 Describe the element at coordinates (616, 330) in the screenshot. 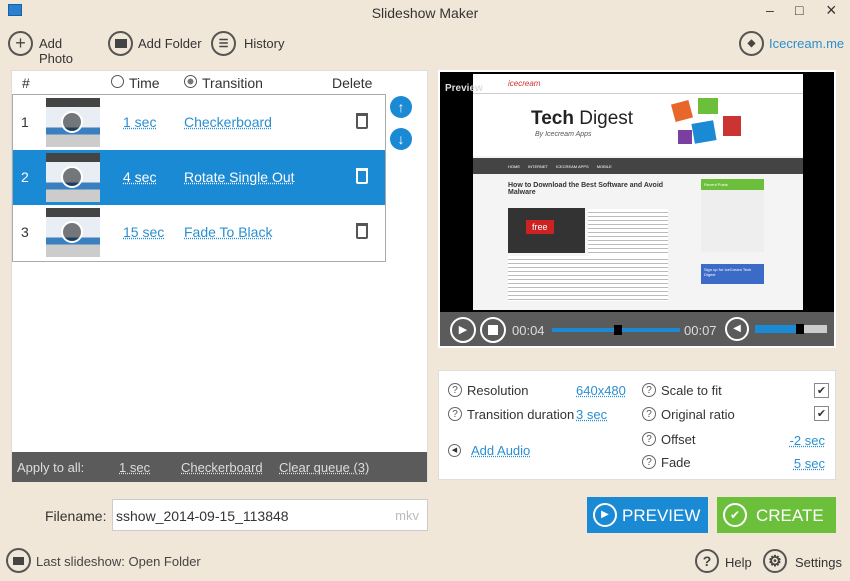

I see `seek-slider` at that location.